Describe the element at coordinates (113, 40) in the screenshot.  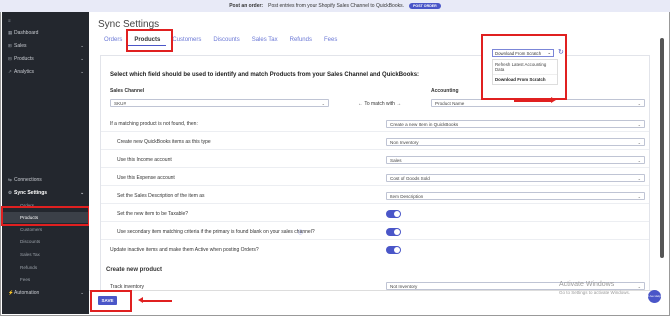
I see `tab-orders: Orders` at that location.